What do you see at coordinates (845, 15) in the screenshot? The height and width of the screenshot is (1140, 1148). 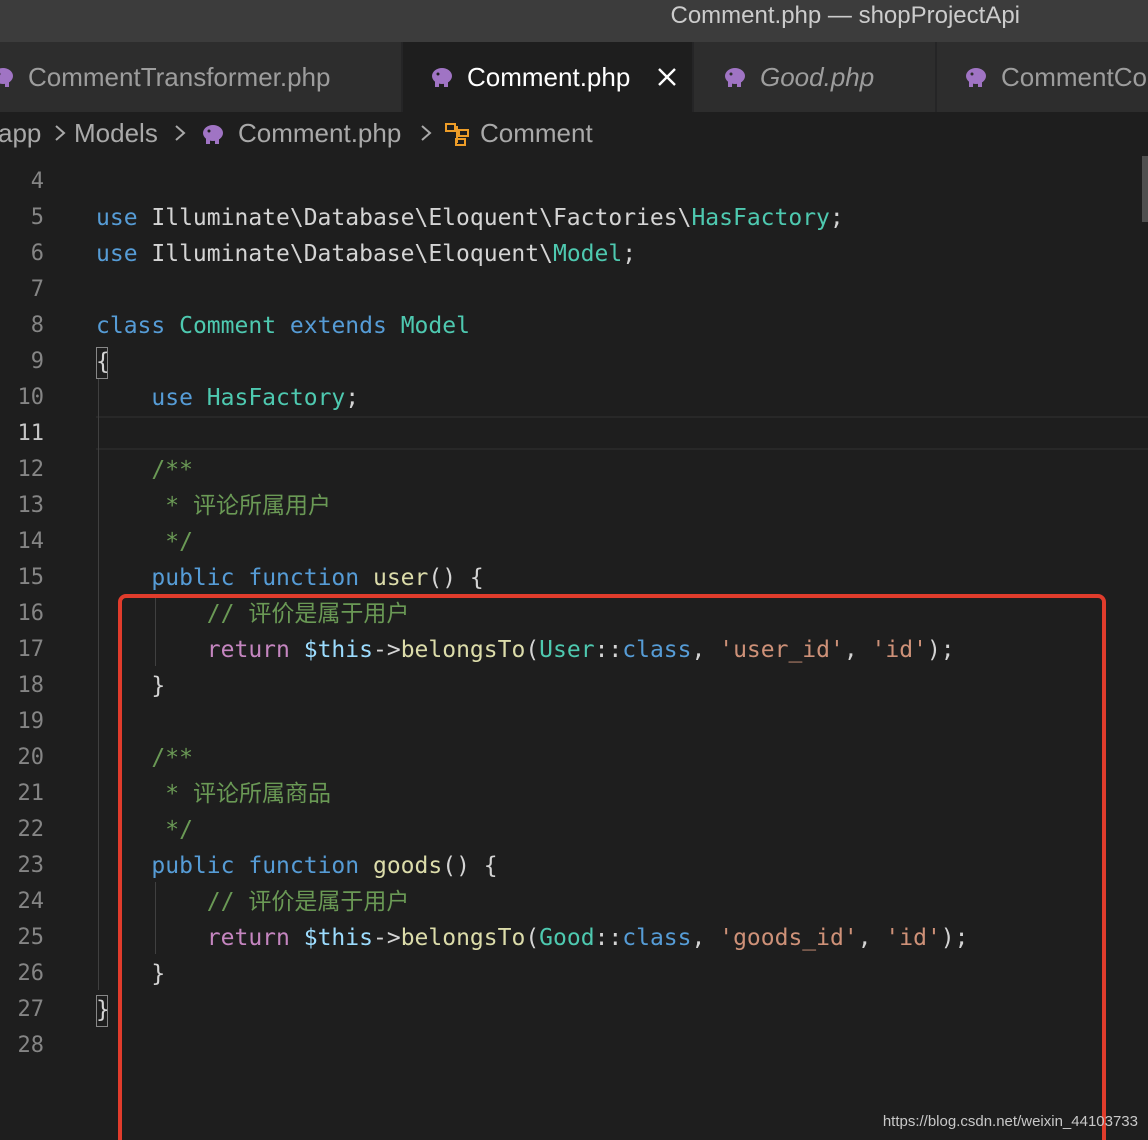 I see `window-title: Comment.php — shopProjectApi` at bounding box center [845, 15].